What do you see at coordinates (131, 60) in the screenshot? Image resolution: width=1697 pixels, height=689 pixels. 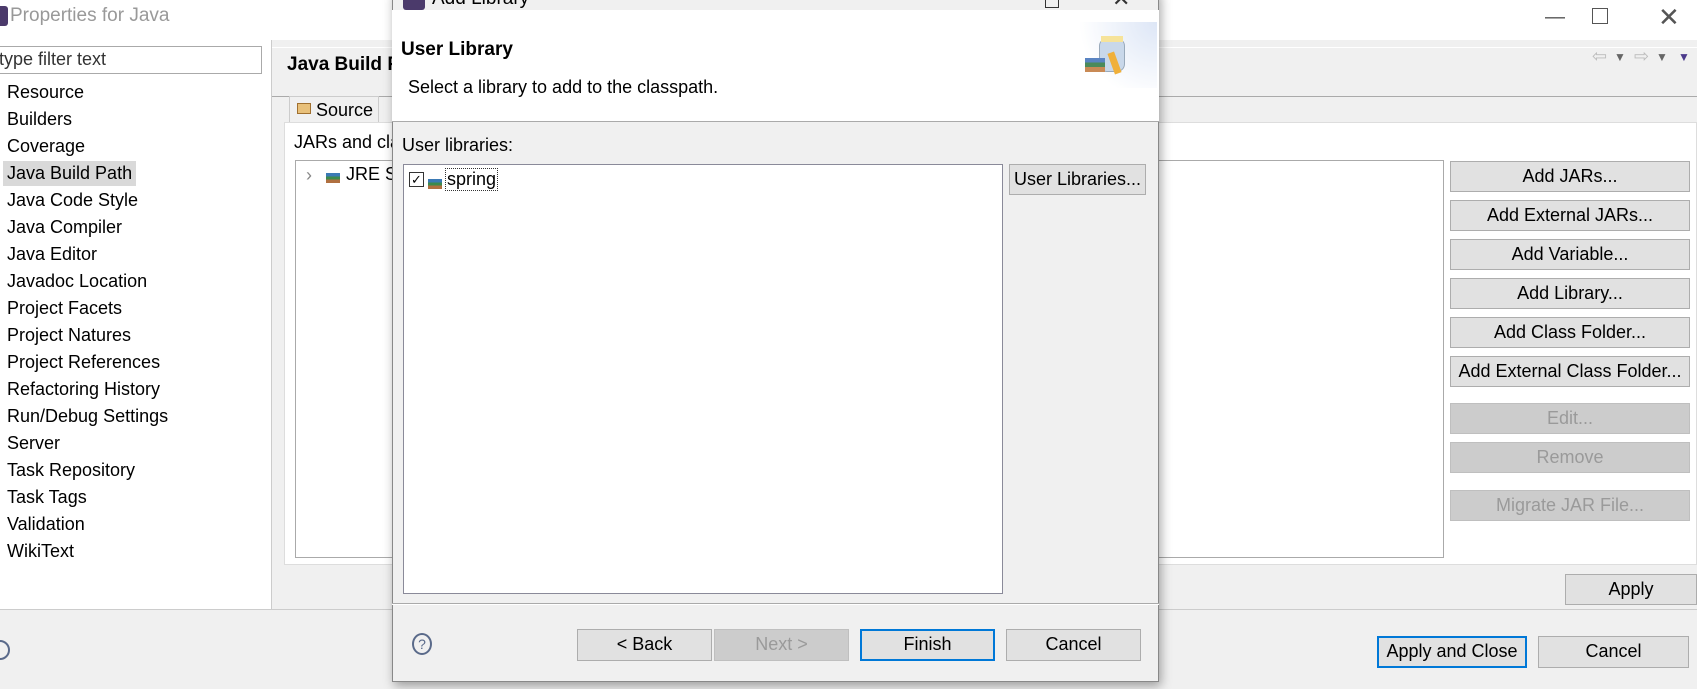 I see `filter-input: type filter text` at bounding box center [131, 60].